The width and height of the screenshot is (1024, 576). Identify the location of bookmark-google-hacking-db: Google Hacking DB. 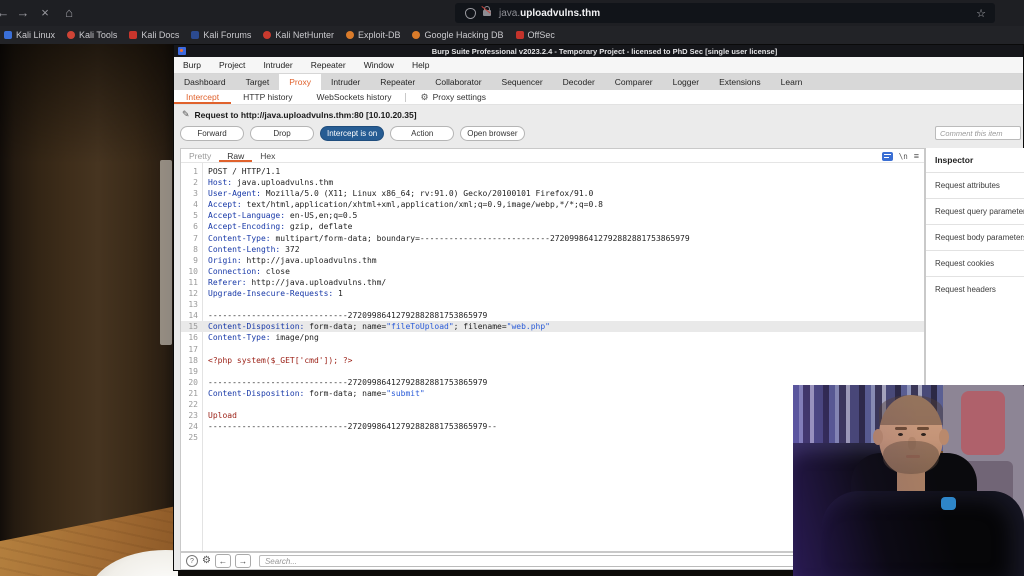
(458, 35).